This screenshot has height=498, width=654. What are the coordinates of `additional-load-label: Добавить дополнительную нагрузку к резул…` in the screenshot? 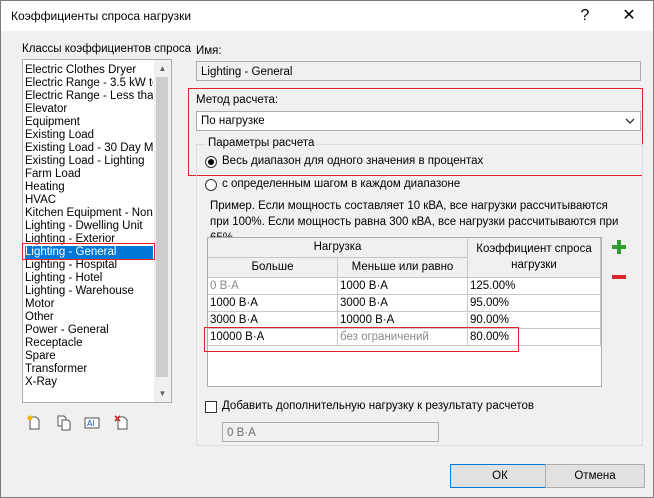 It's located at (378, 406).